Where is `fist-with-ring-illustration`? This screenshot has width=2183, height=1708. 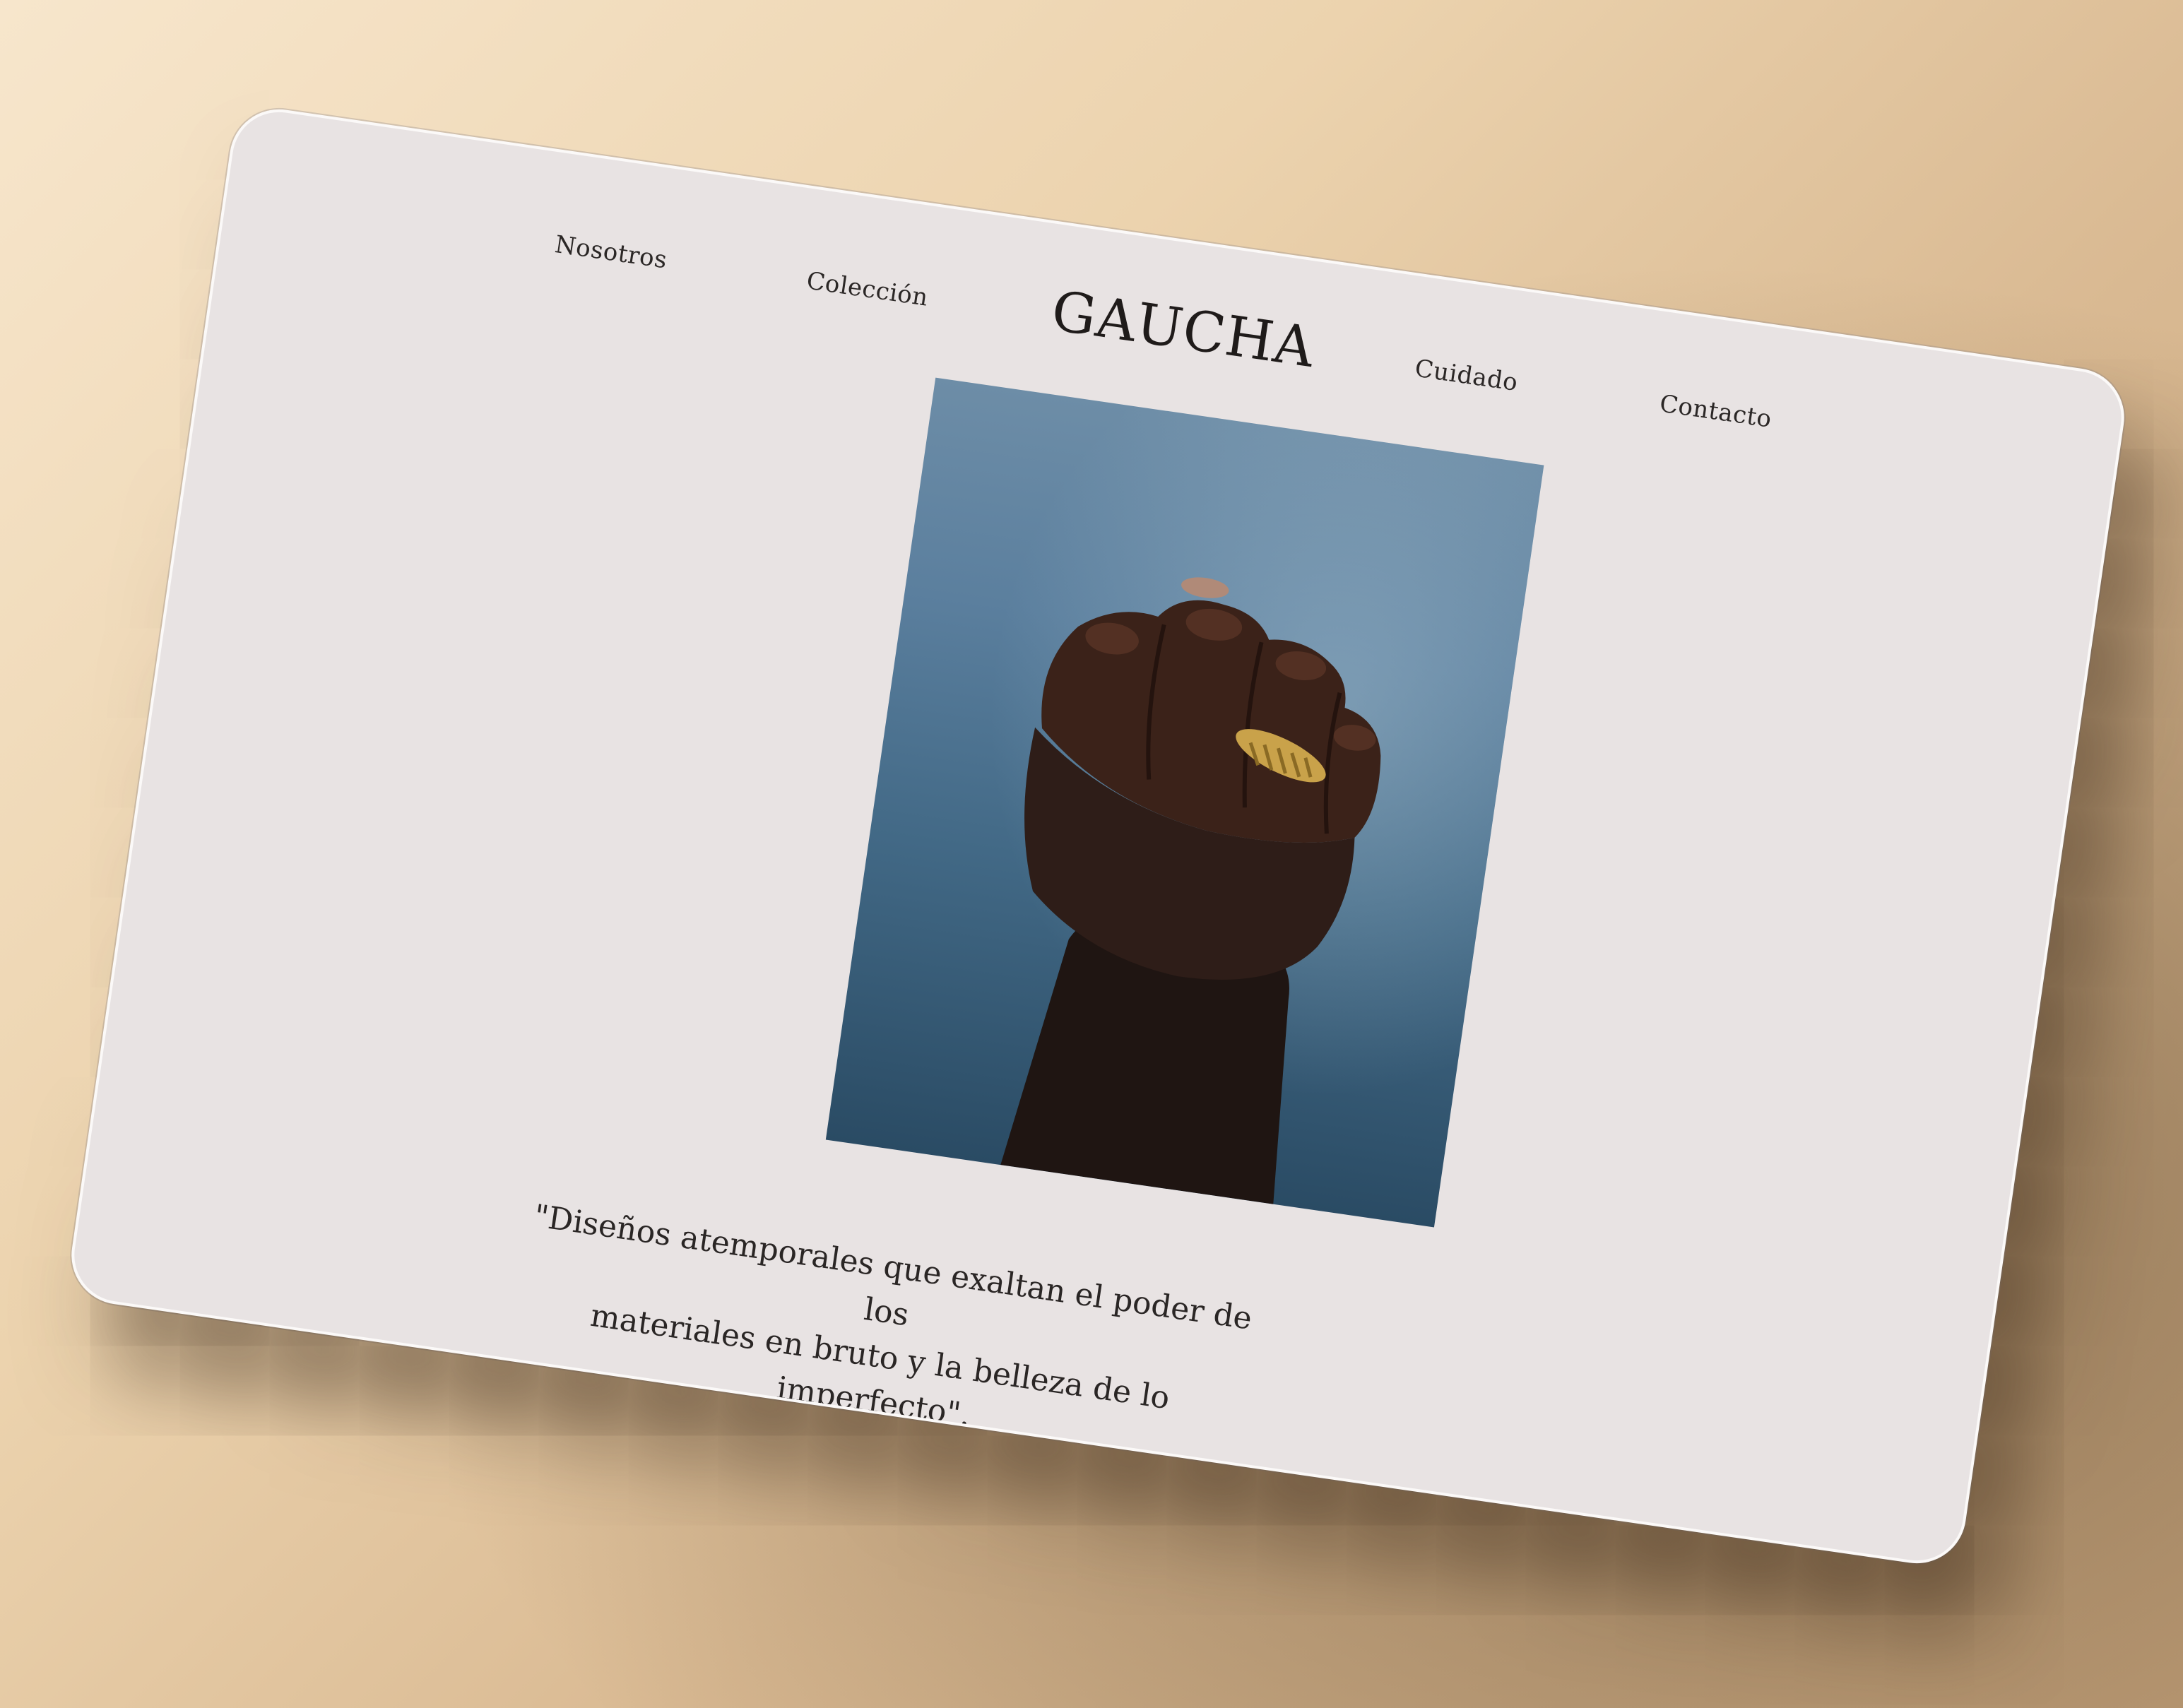
fist-with-ring-illustration is located at coordinates (1190, 890).